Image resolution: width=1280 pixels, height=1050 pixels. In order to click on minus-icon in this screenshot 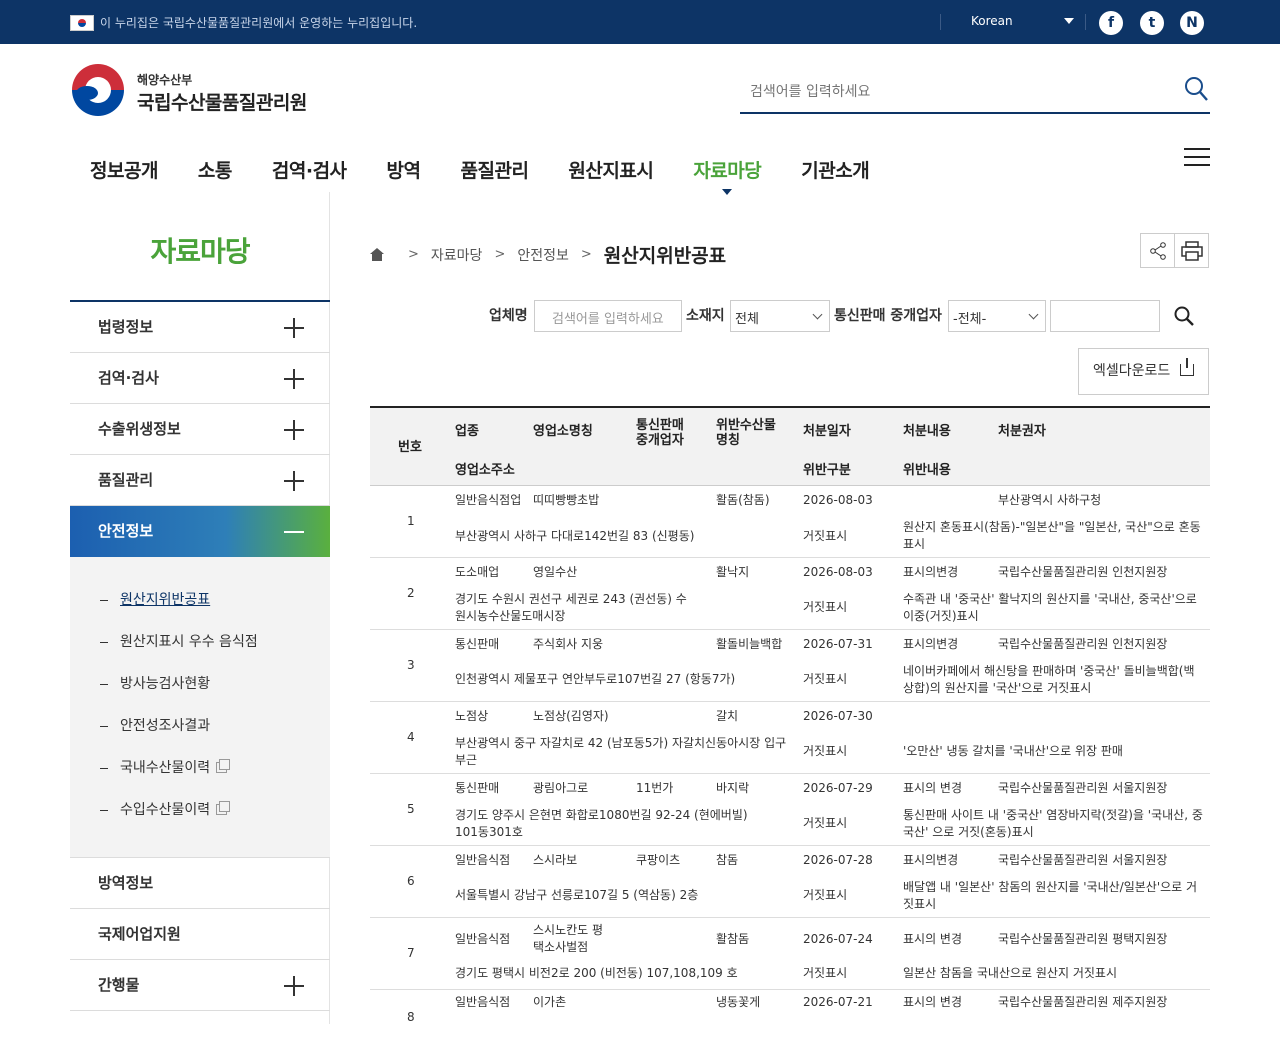, I will do `click(294, 532)`.